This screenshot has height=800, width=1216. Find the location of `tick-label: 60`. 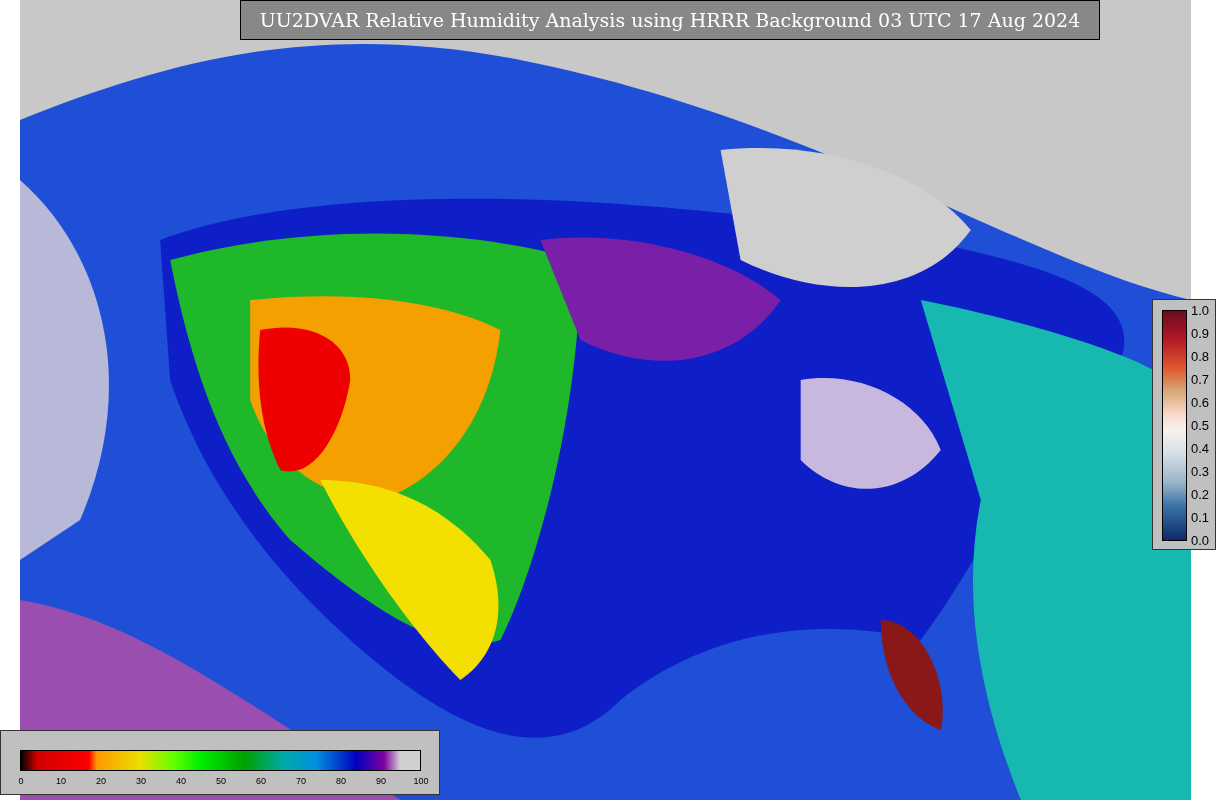

tick-label: 60 is located at coordinates (261, 781).